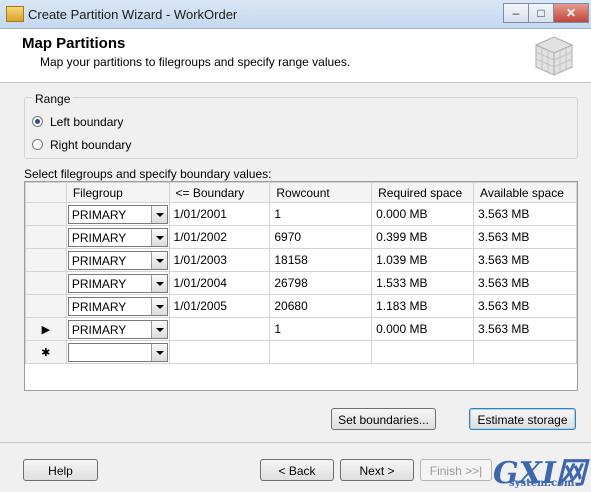  I want to click on new-row-marker-icon: ✱, so click(46, 352).